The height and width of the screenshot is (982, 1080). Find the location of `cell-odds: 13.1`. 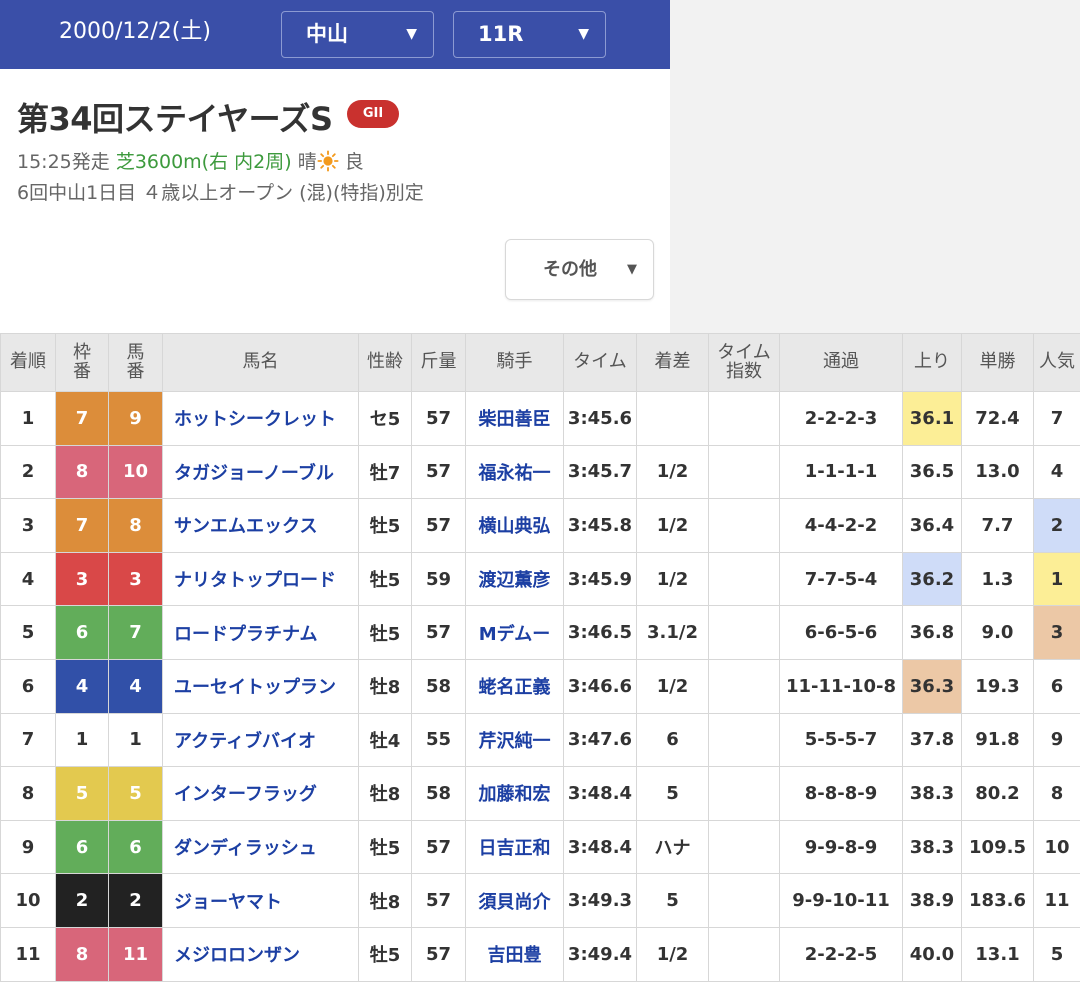

cell-odds: 13.1 is located at coordinates (997, 954).